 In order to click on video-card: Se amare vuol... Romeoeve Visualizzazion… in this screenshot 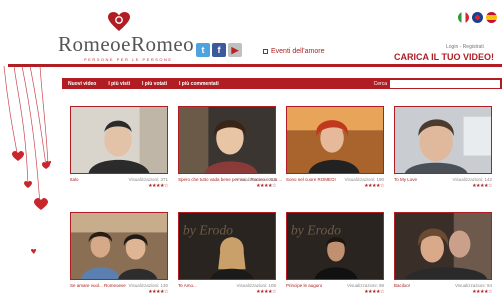, I will do `click(119, 256)`.